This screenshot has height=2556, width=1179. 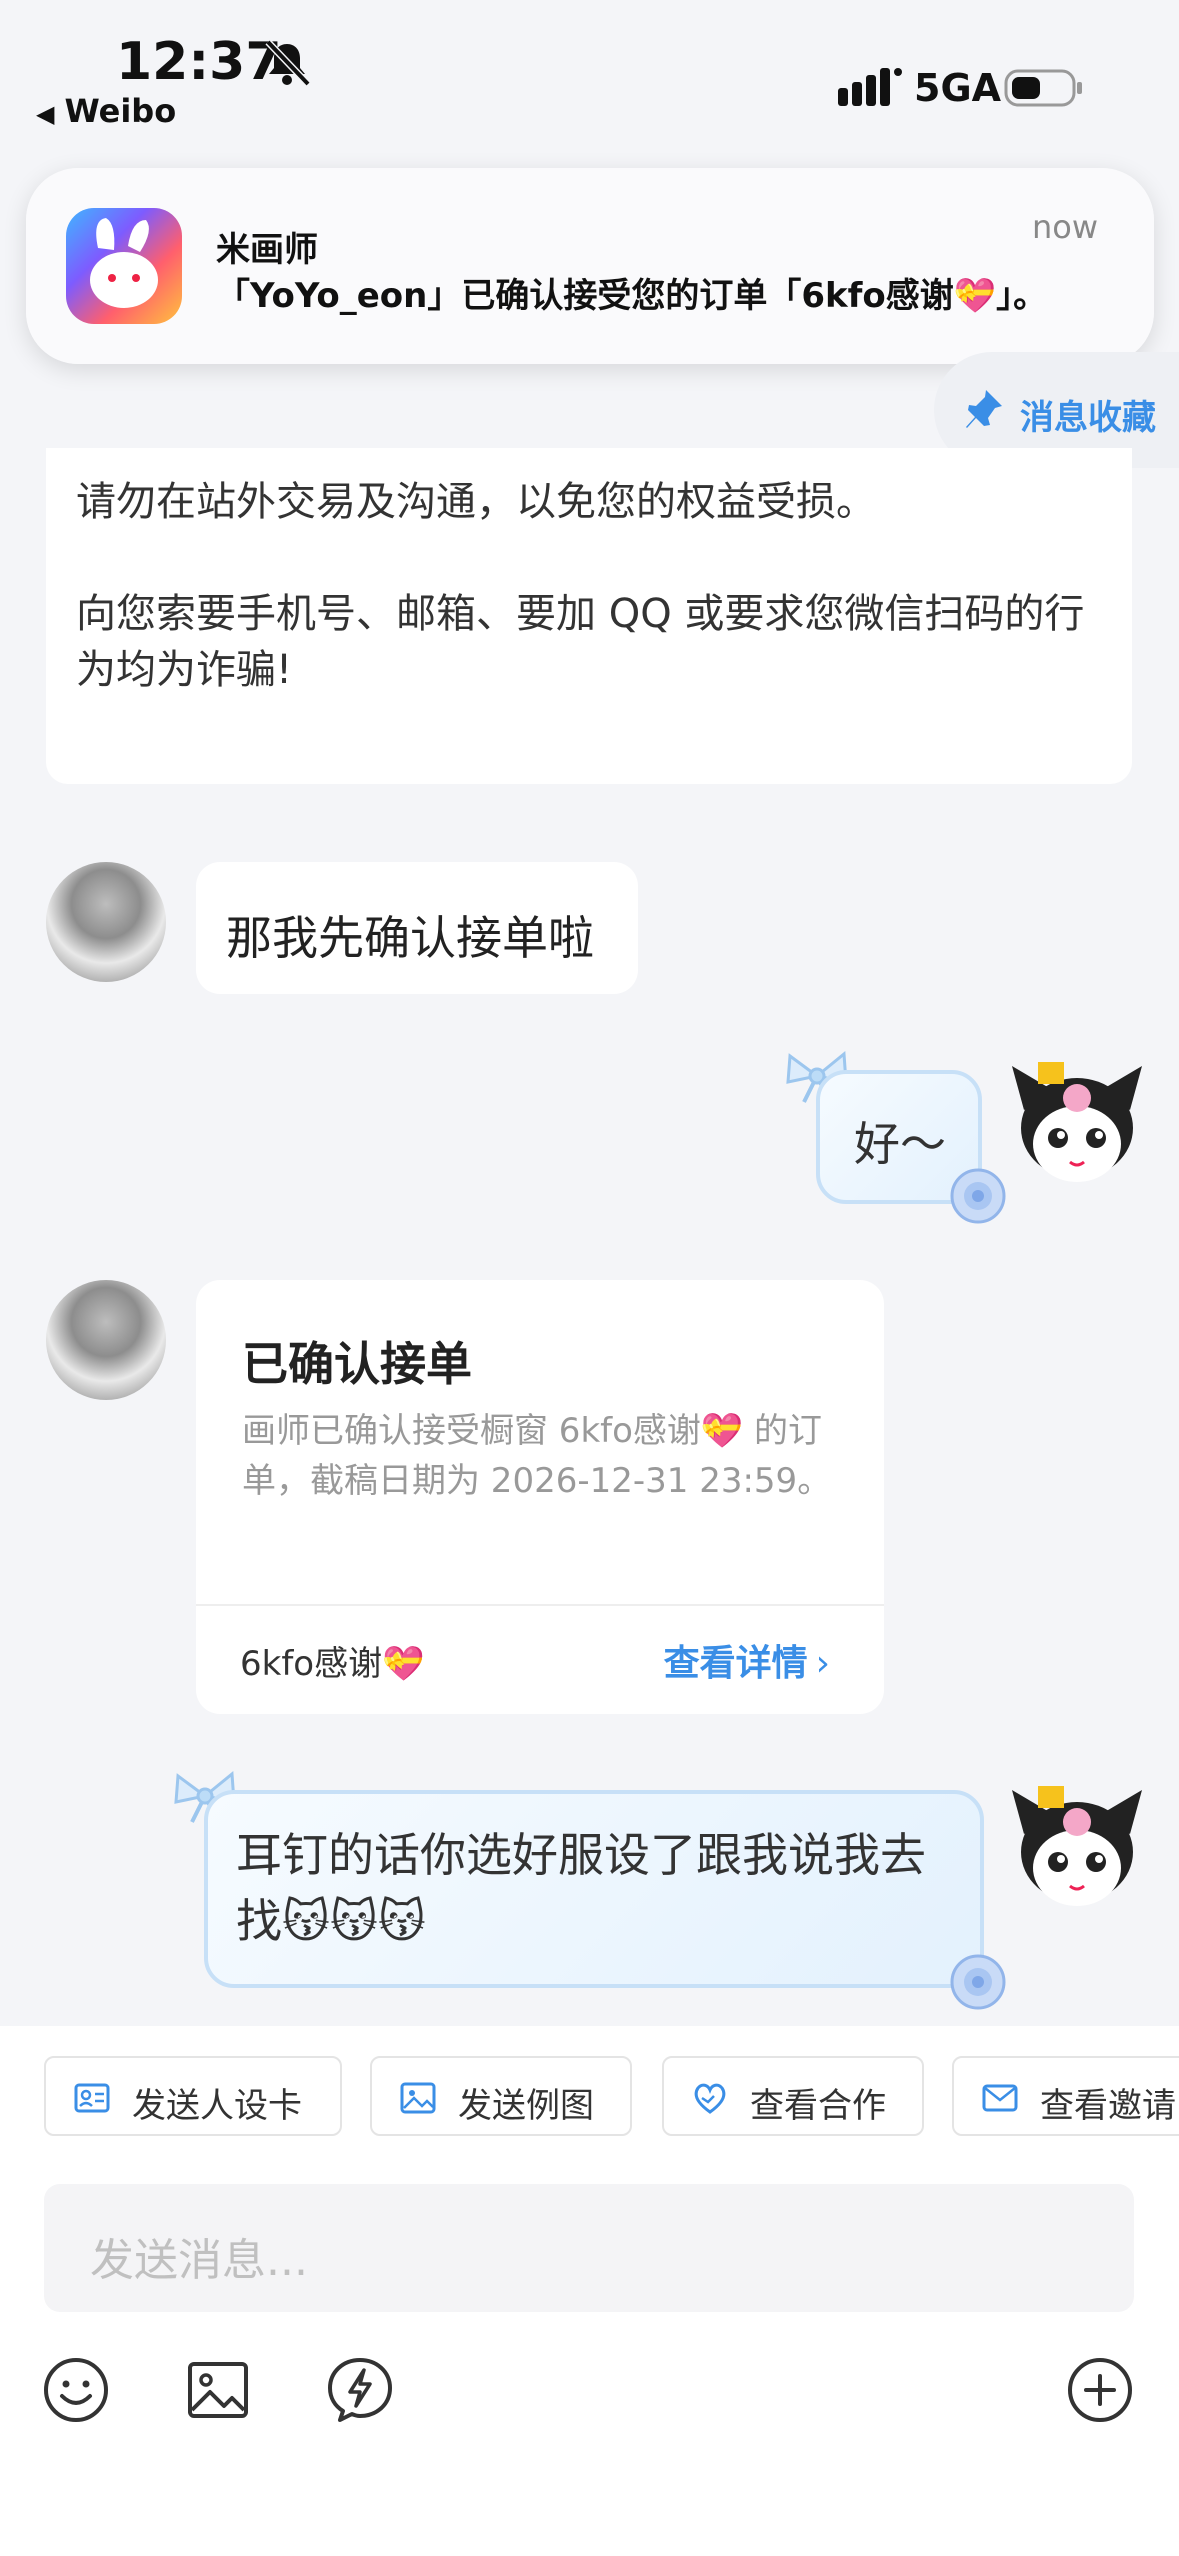 I want to click on message-text: 耳钉的话你选好服设了跟我说我去找😽😽😽, so click(x=581, y=1888).